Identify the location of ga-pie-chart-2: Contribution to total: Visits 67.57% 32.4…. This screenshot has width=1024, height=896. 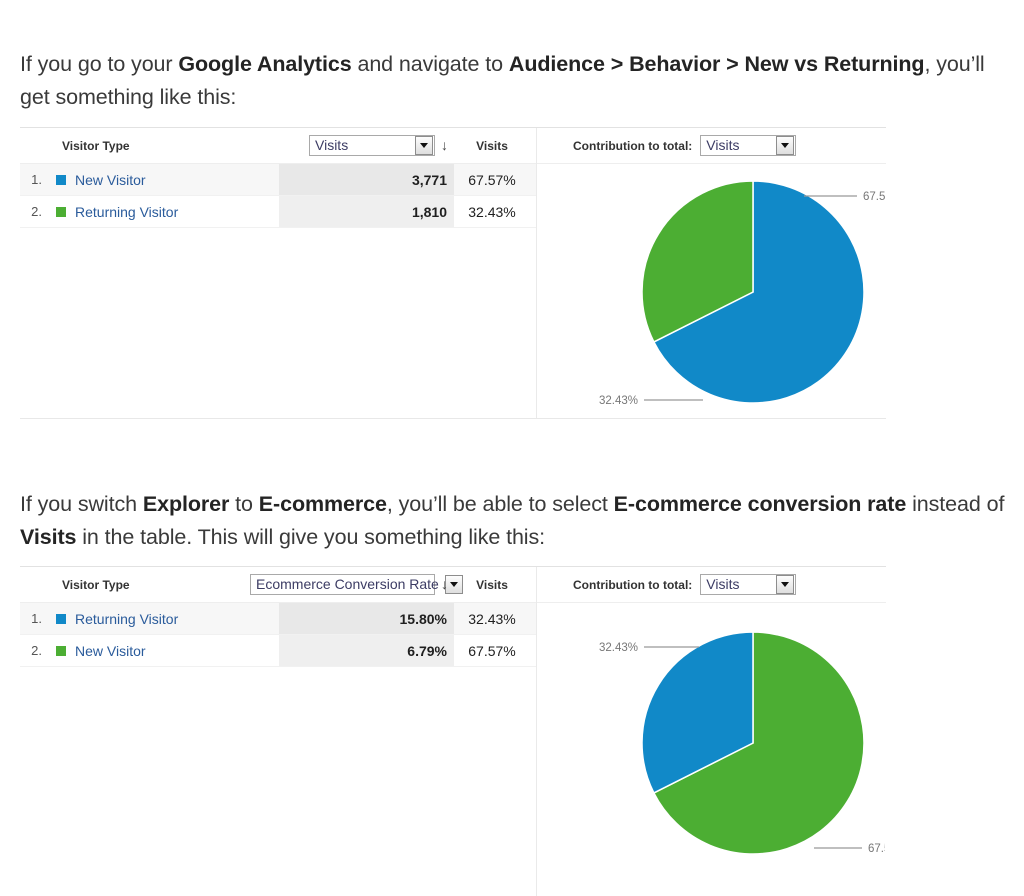
(711, 731).